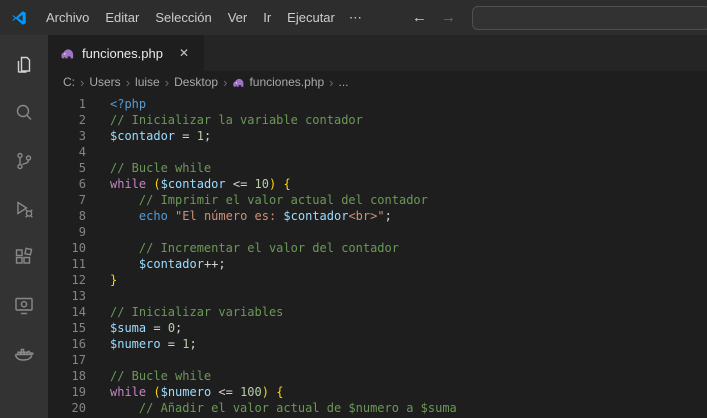 This screenshot has height=418, width=707. What do you see at coordinates (377, 232) in the screenshot?
I see `code-line: 9` at bounding box center [377, 232].